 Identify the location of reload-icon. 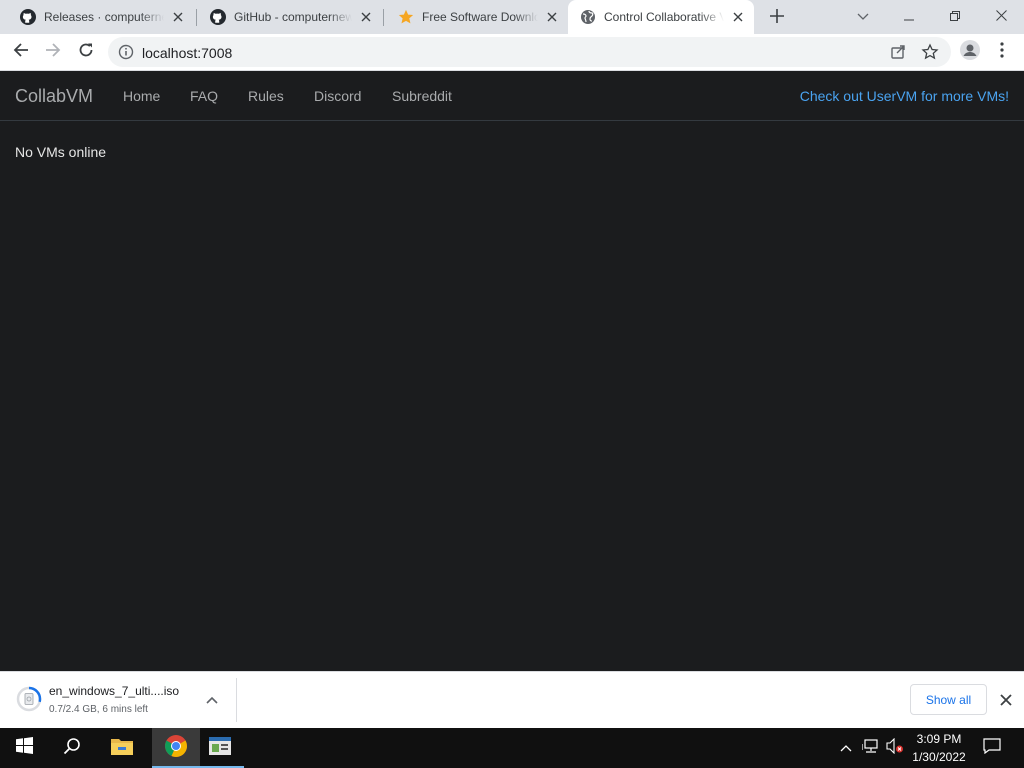
(86, 52).